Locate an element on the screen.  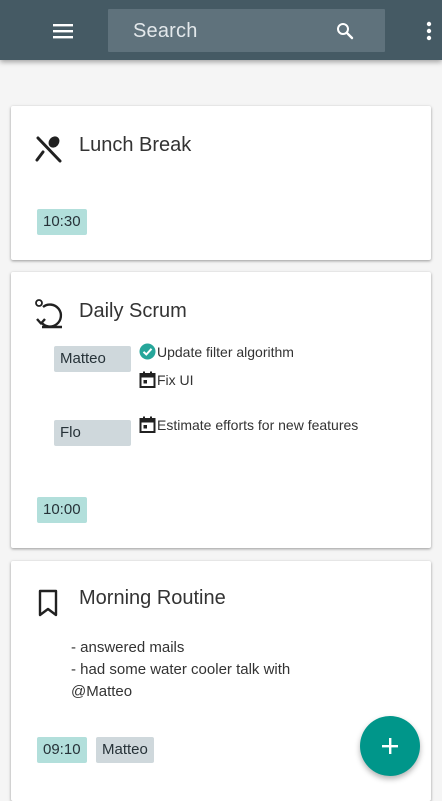
add-icon is located at coordinates (390, 746).